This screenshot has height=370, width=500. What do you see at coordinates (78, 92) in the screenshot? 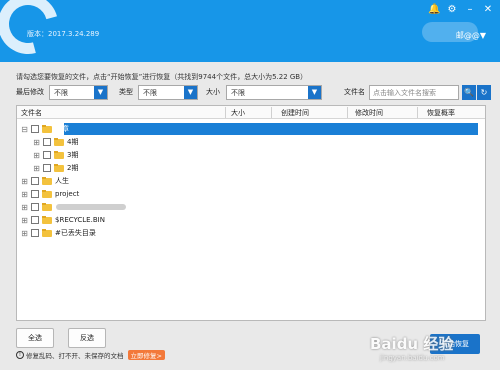
I see `modified-select: 不限 ▼` at bounding box center [78, 92].